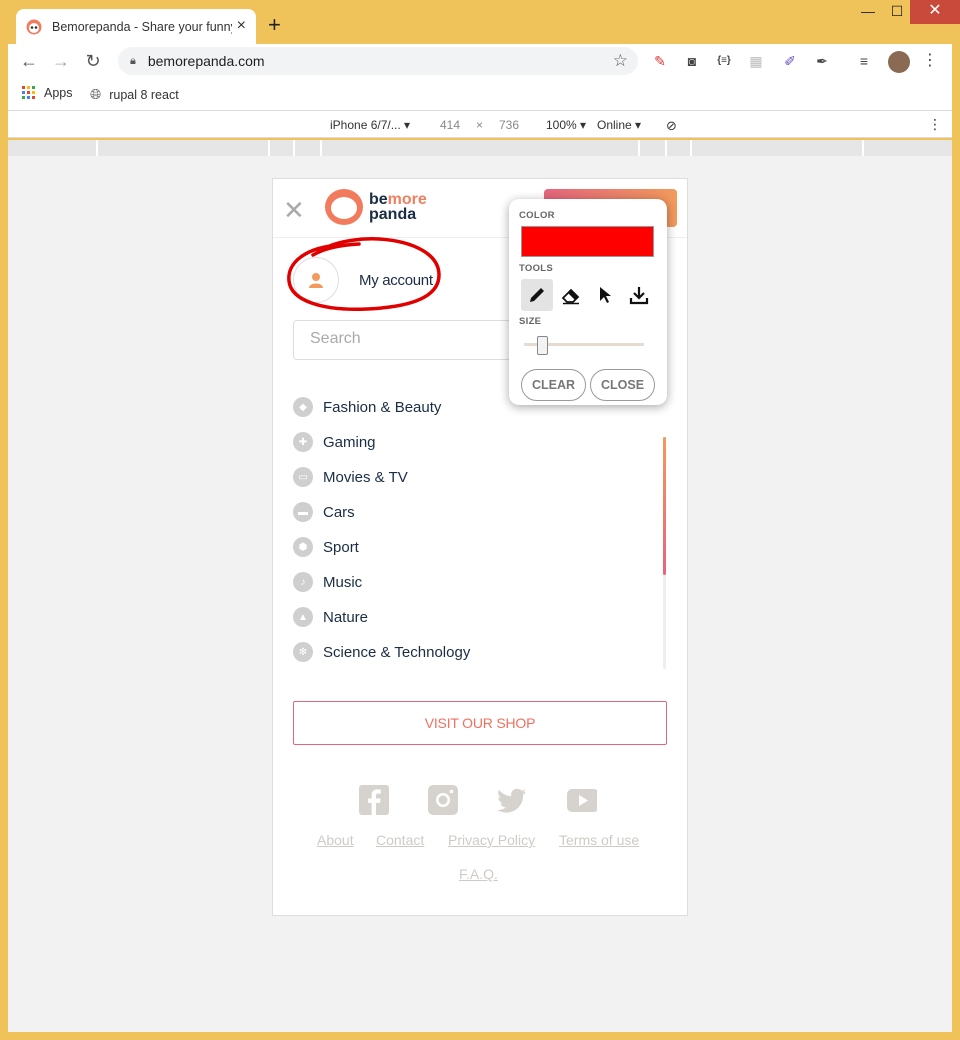 The image size is (960, 1040). What do you see at coordinates (303, 547) in the screenshot?
I see `soccer-ball-icon: ⬢` at bounding box center [303, 547].